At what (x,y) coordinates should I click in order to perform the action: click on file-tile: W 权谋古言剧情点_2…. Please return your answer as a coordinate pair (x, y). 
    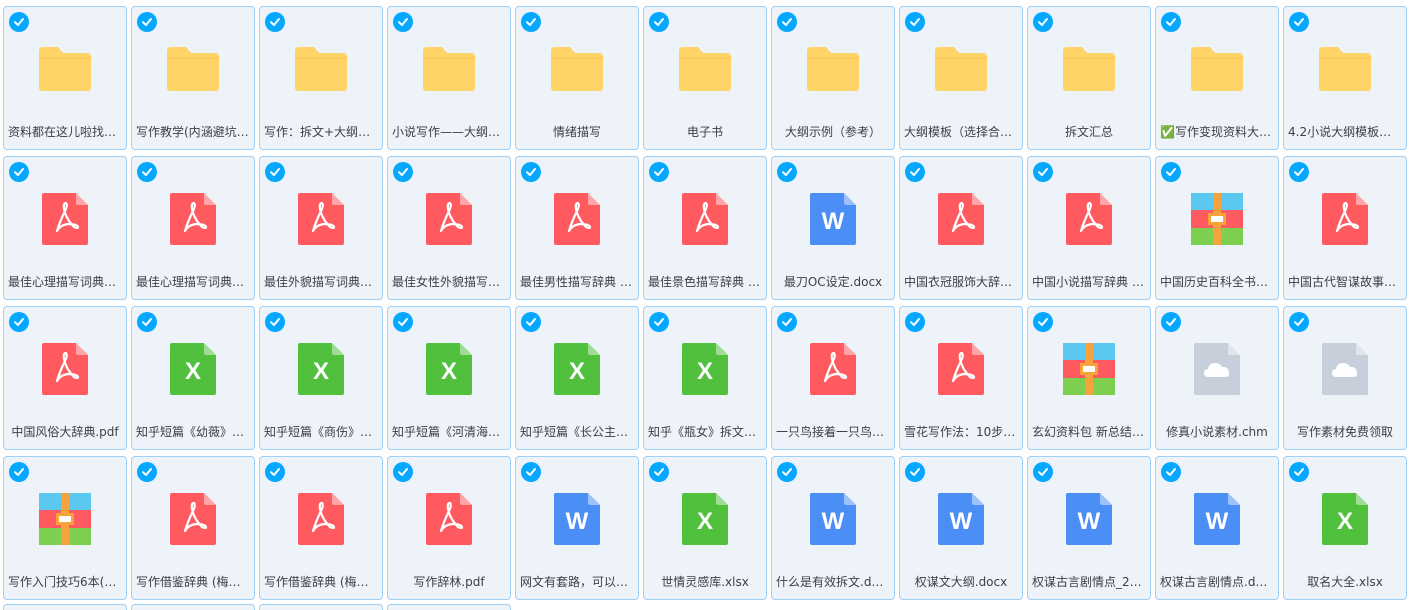
    Looking at the image, I should click on (1089, 528).